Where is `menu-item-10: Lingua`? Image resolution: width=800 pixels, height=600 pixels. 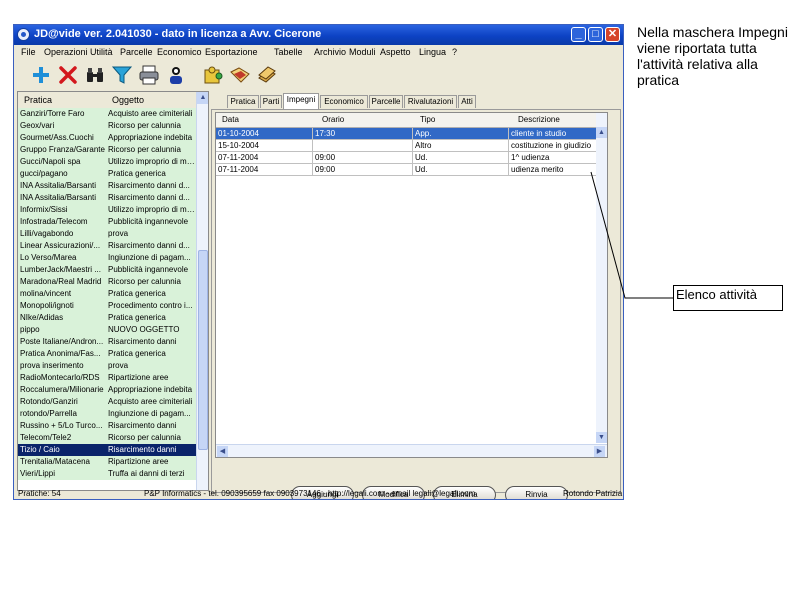 menu-item-10: Lingua is located at coordinates (432, 52).